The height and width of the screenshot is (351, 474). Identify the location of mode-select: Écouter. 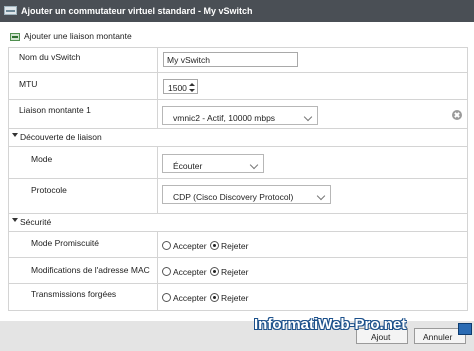
(213, 163).